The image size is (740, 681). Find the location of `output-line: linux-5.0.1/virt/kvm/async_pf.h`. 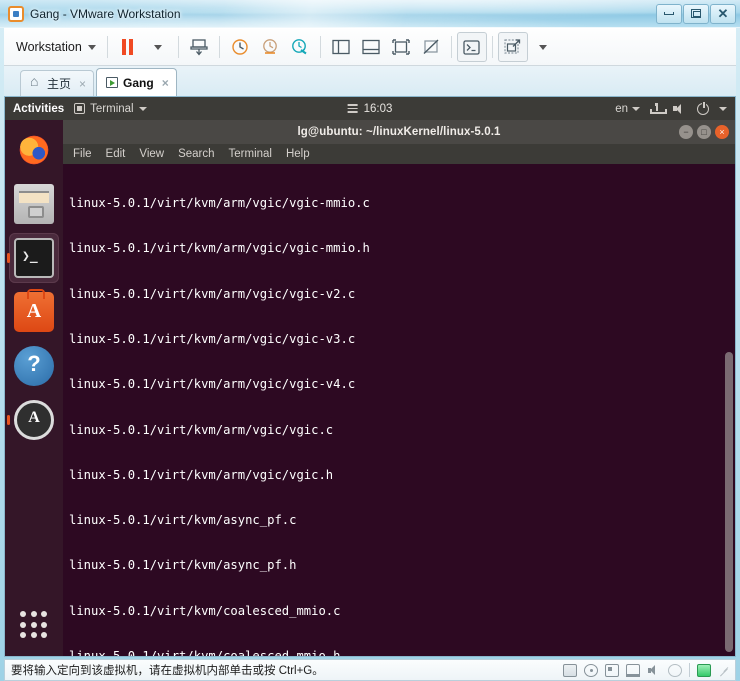

output-line: linux-5.0.1/virt/kvm/async_pf.h is located at coordinates (183, 565).